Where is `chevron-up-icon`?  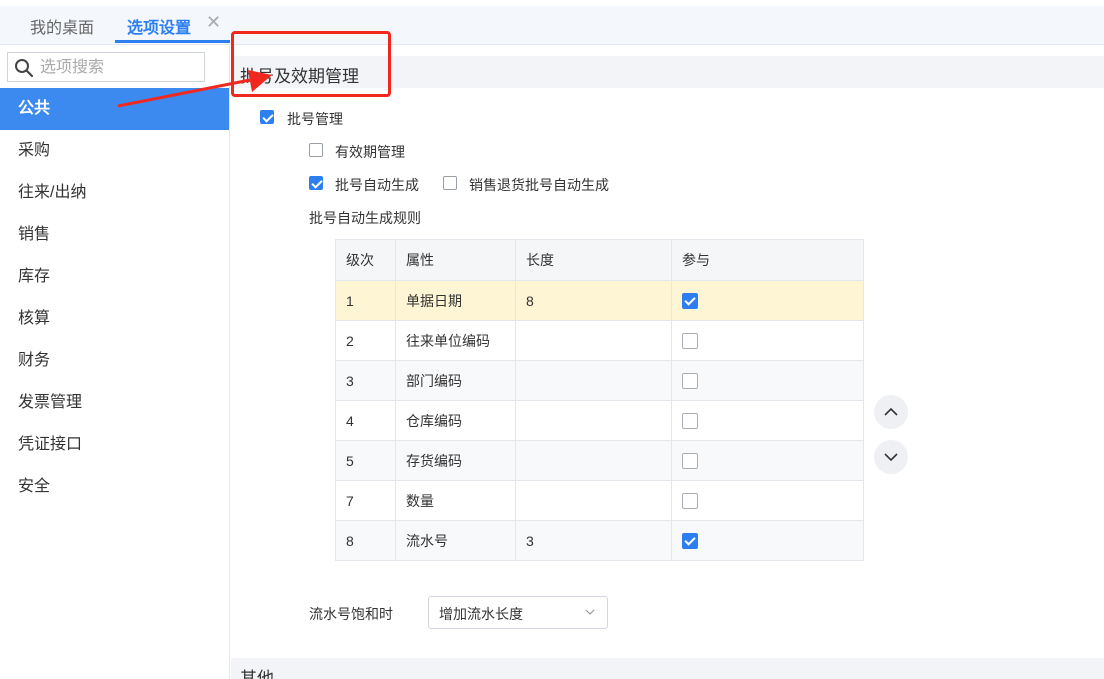 chevron-up-icon is located at coordinates (891, 411).